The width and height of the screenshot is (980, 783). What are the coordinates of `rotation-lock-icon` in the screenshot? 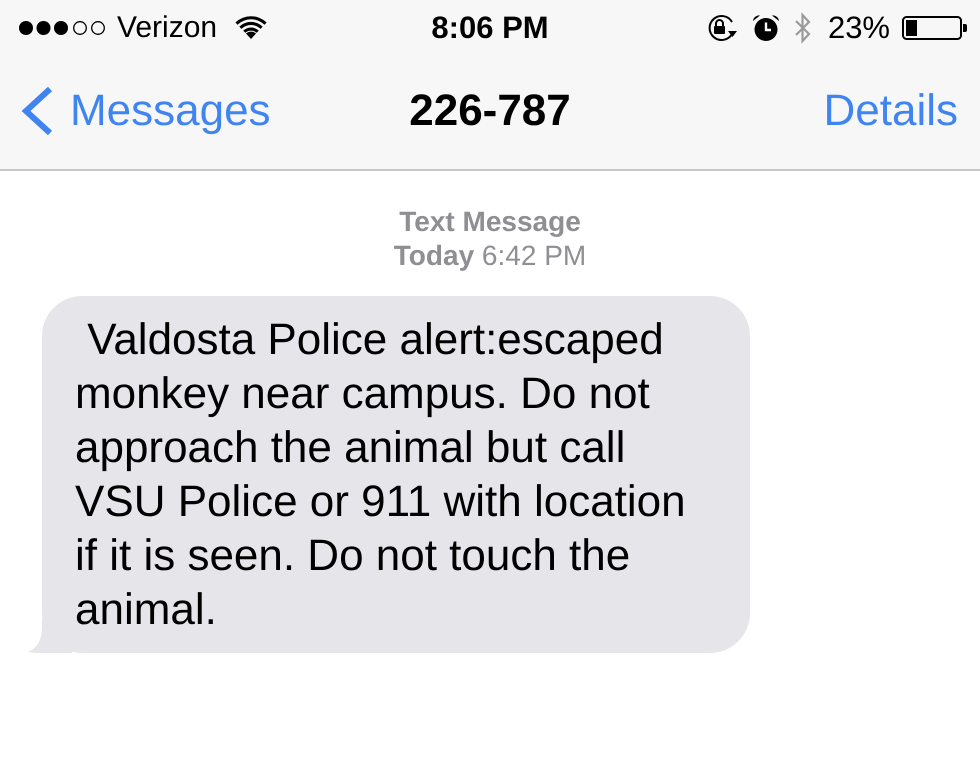 It's located at (722, 28).